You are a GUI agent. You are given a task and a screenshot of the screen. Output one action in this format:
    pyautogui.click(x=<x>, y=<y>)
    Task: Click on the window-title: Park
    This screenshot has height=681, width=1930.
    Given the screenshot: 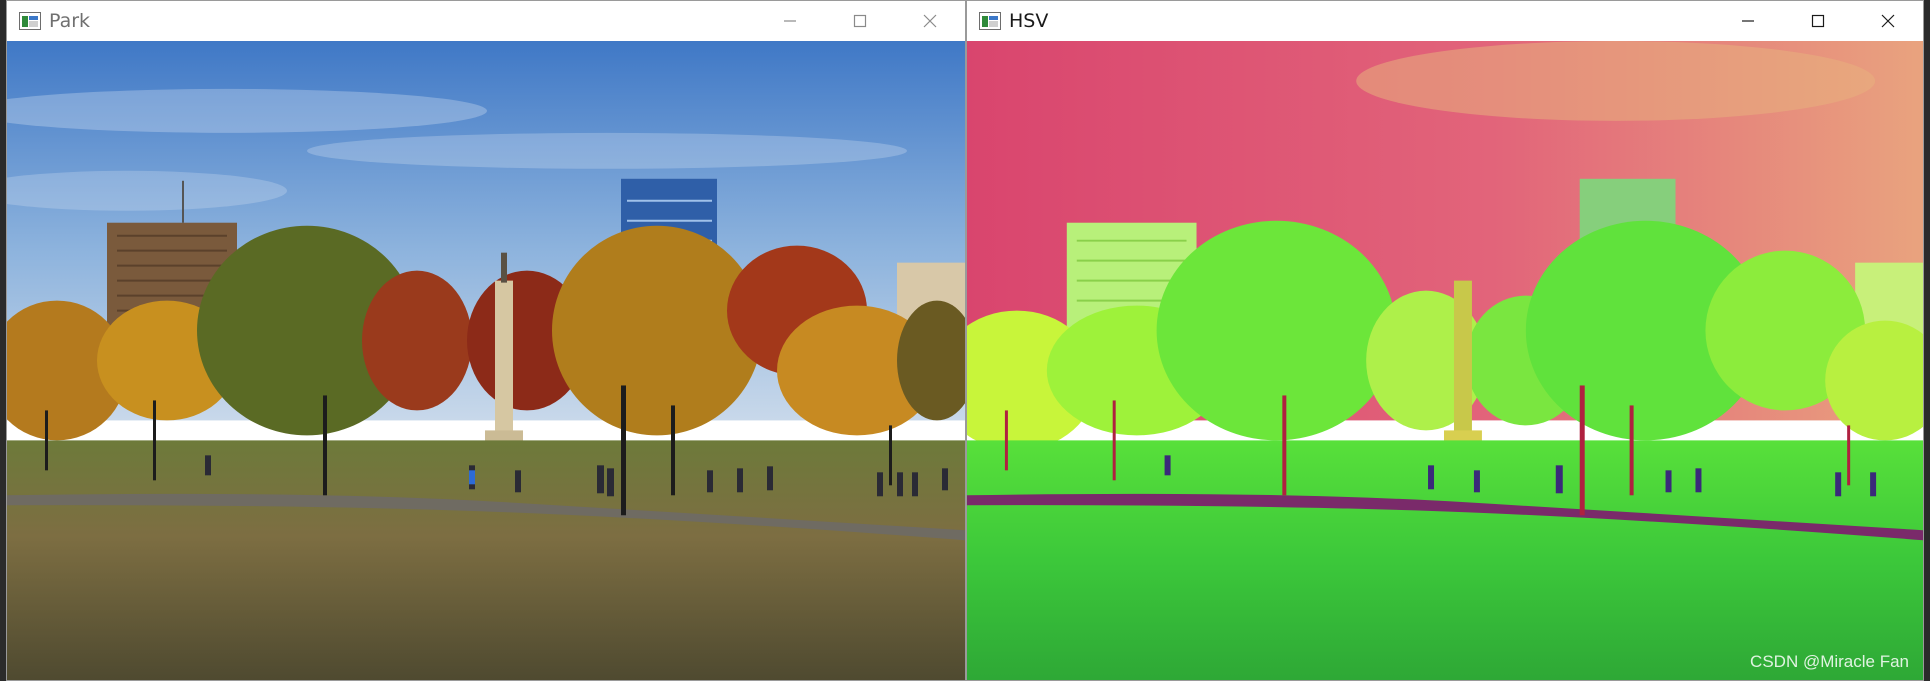 What is the action you would take?
    pyautogui.click(x=70, y=21)
    